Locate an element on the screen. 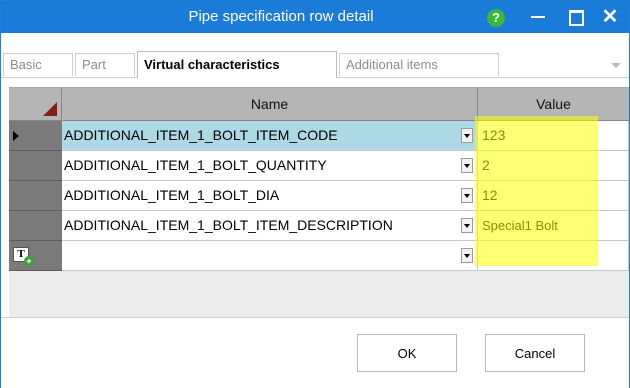 This screenshot has height=388, width=630. grid-corner is located at coordinates (35, 104).